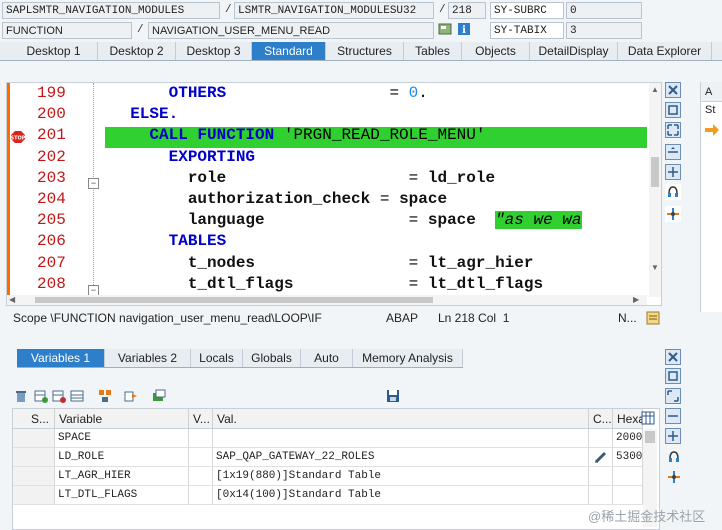 The image size is (722, 530). Describe the element at coordinates (674, 457) in the screenshot. I see `lower-headset-icon` at that location.